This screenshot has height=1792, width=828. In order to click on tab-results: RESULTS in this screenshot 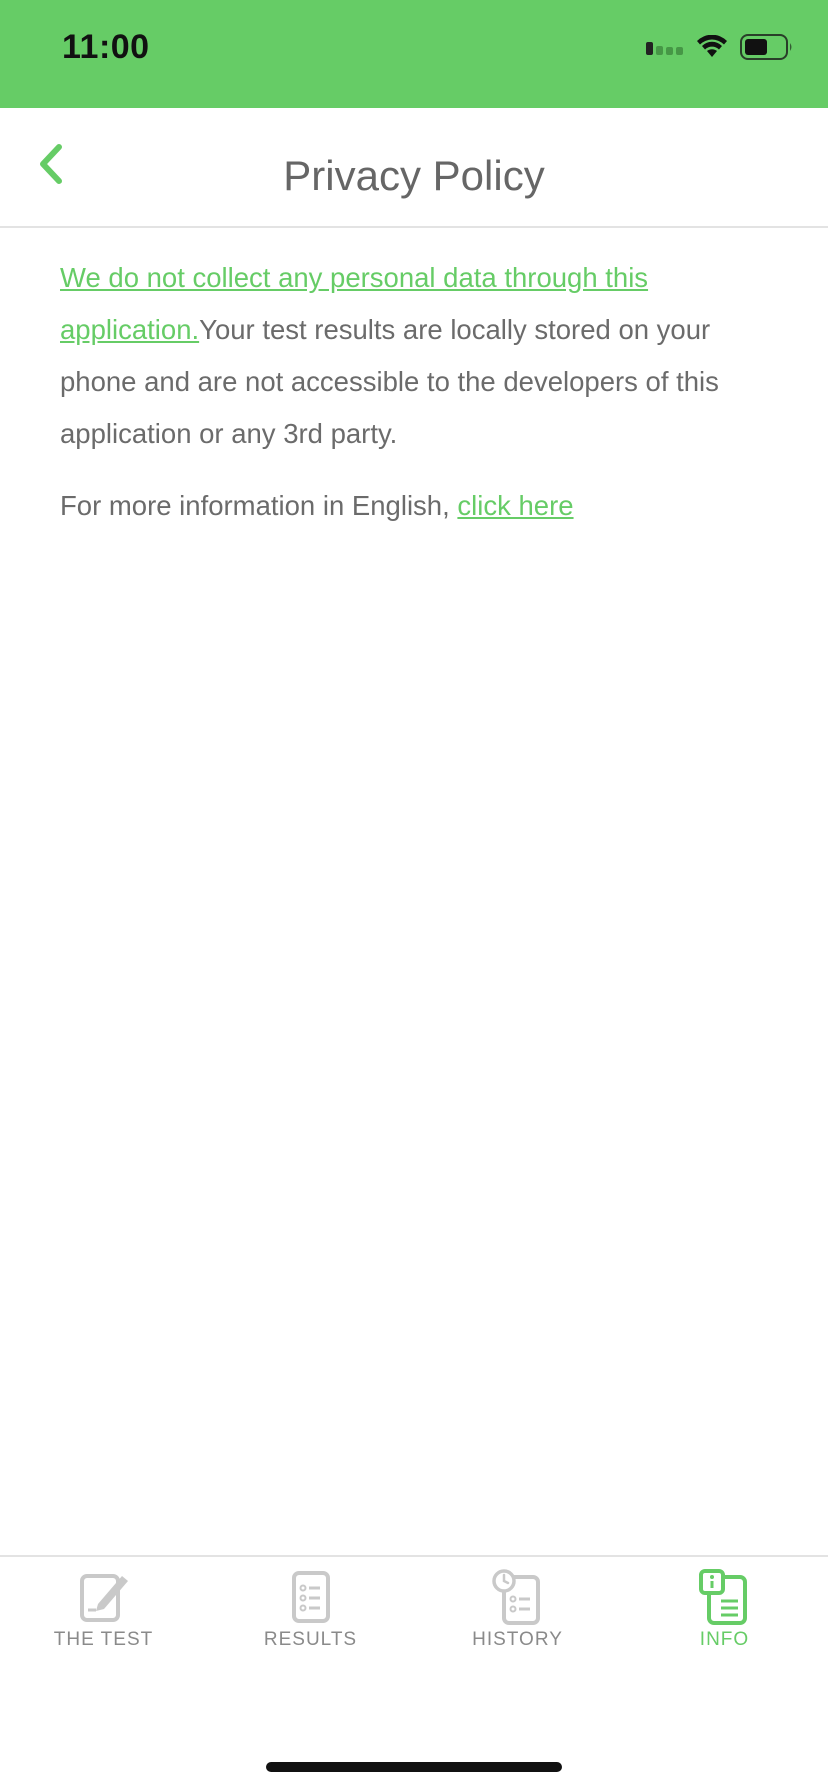, I will do `click(310, 1622)`.